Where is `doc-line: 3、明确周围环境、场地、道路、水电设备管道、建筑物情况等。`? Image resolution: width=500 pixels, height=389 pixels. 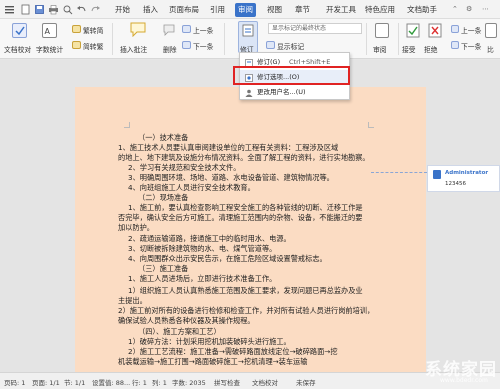
doc-line: 3、明确周围环境、场地、道路、水电设备管道、建筑物情况等。 is located at coordinates (231, 177).